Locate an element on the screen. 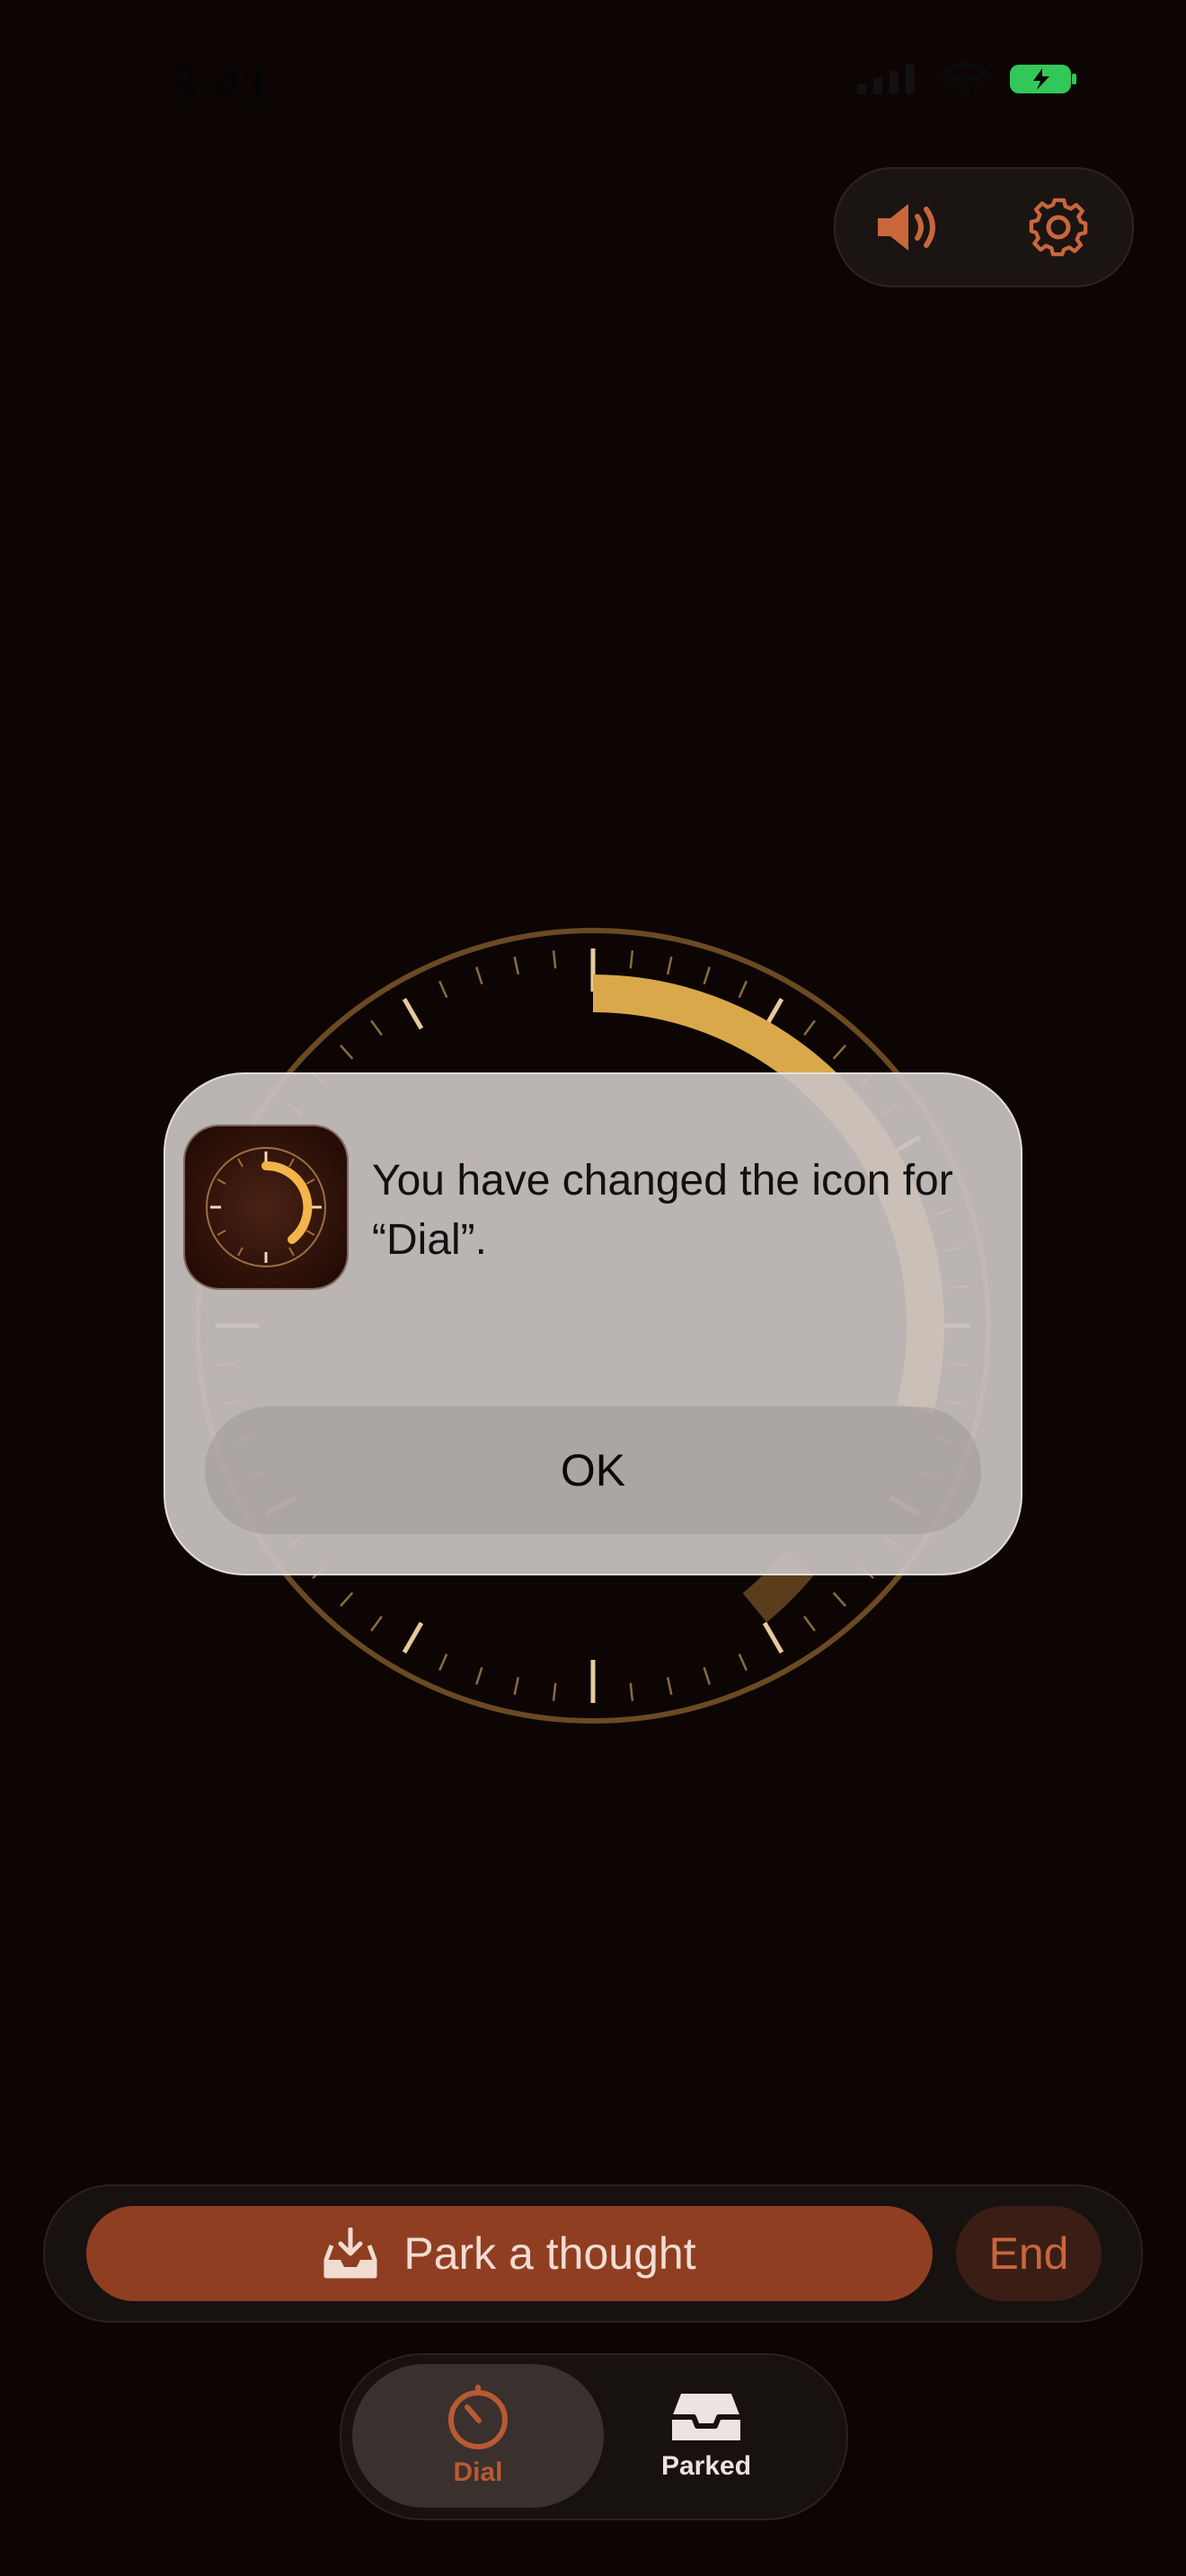 Image resolution: width=1186 pixels, height=2576 pixels. park-thought-button: Park a thought is located at coordinates (509, 2253).